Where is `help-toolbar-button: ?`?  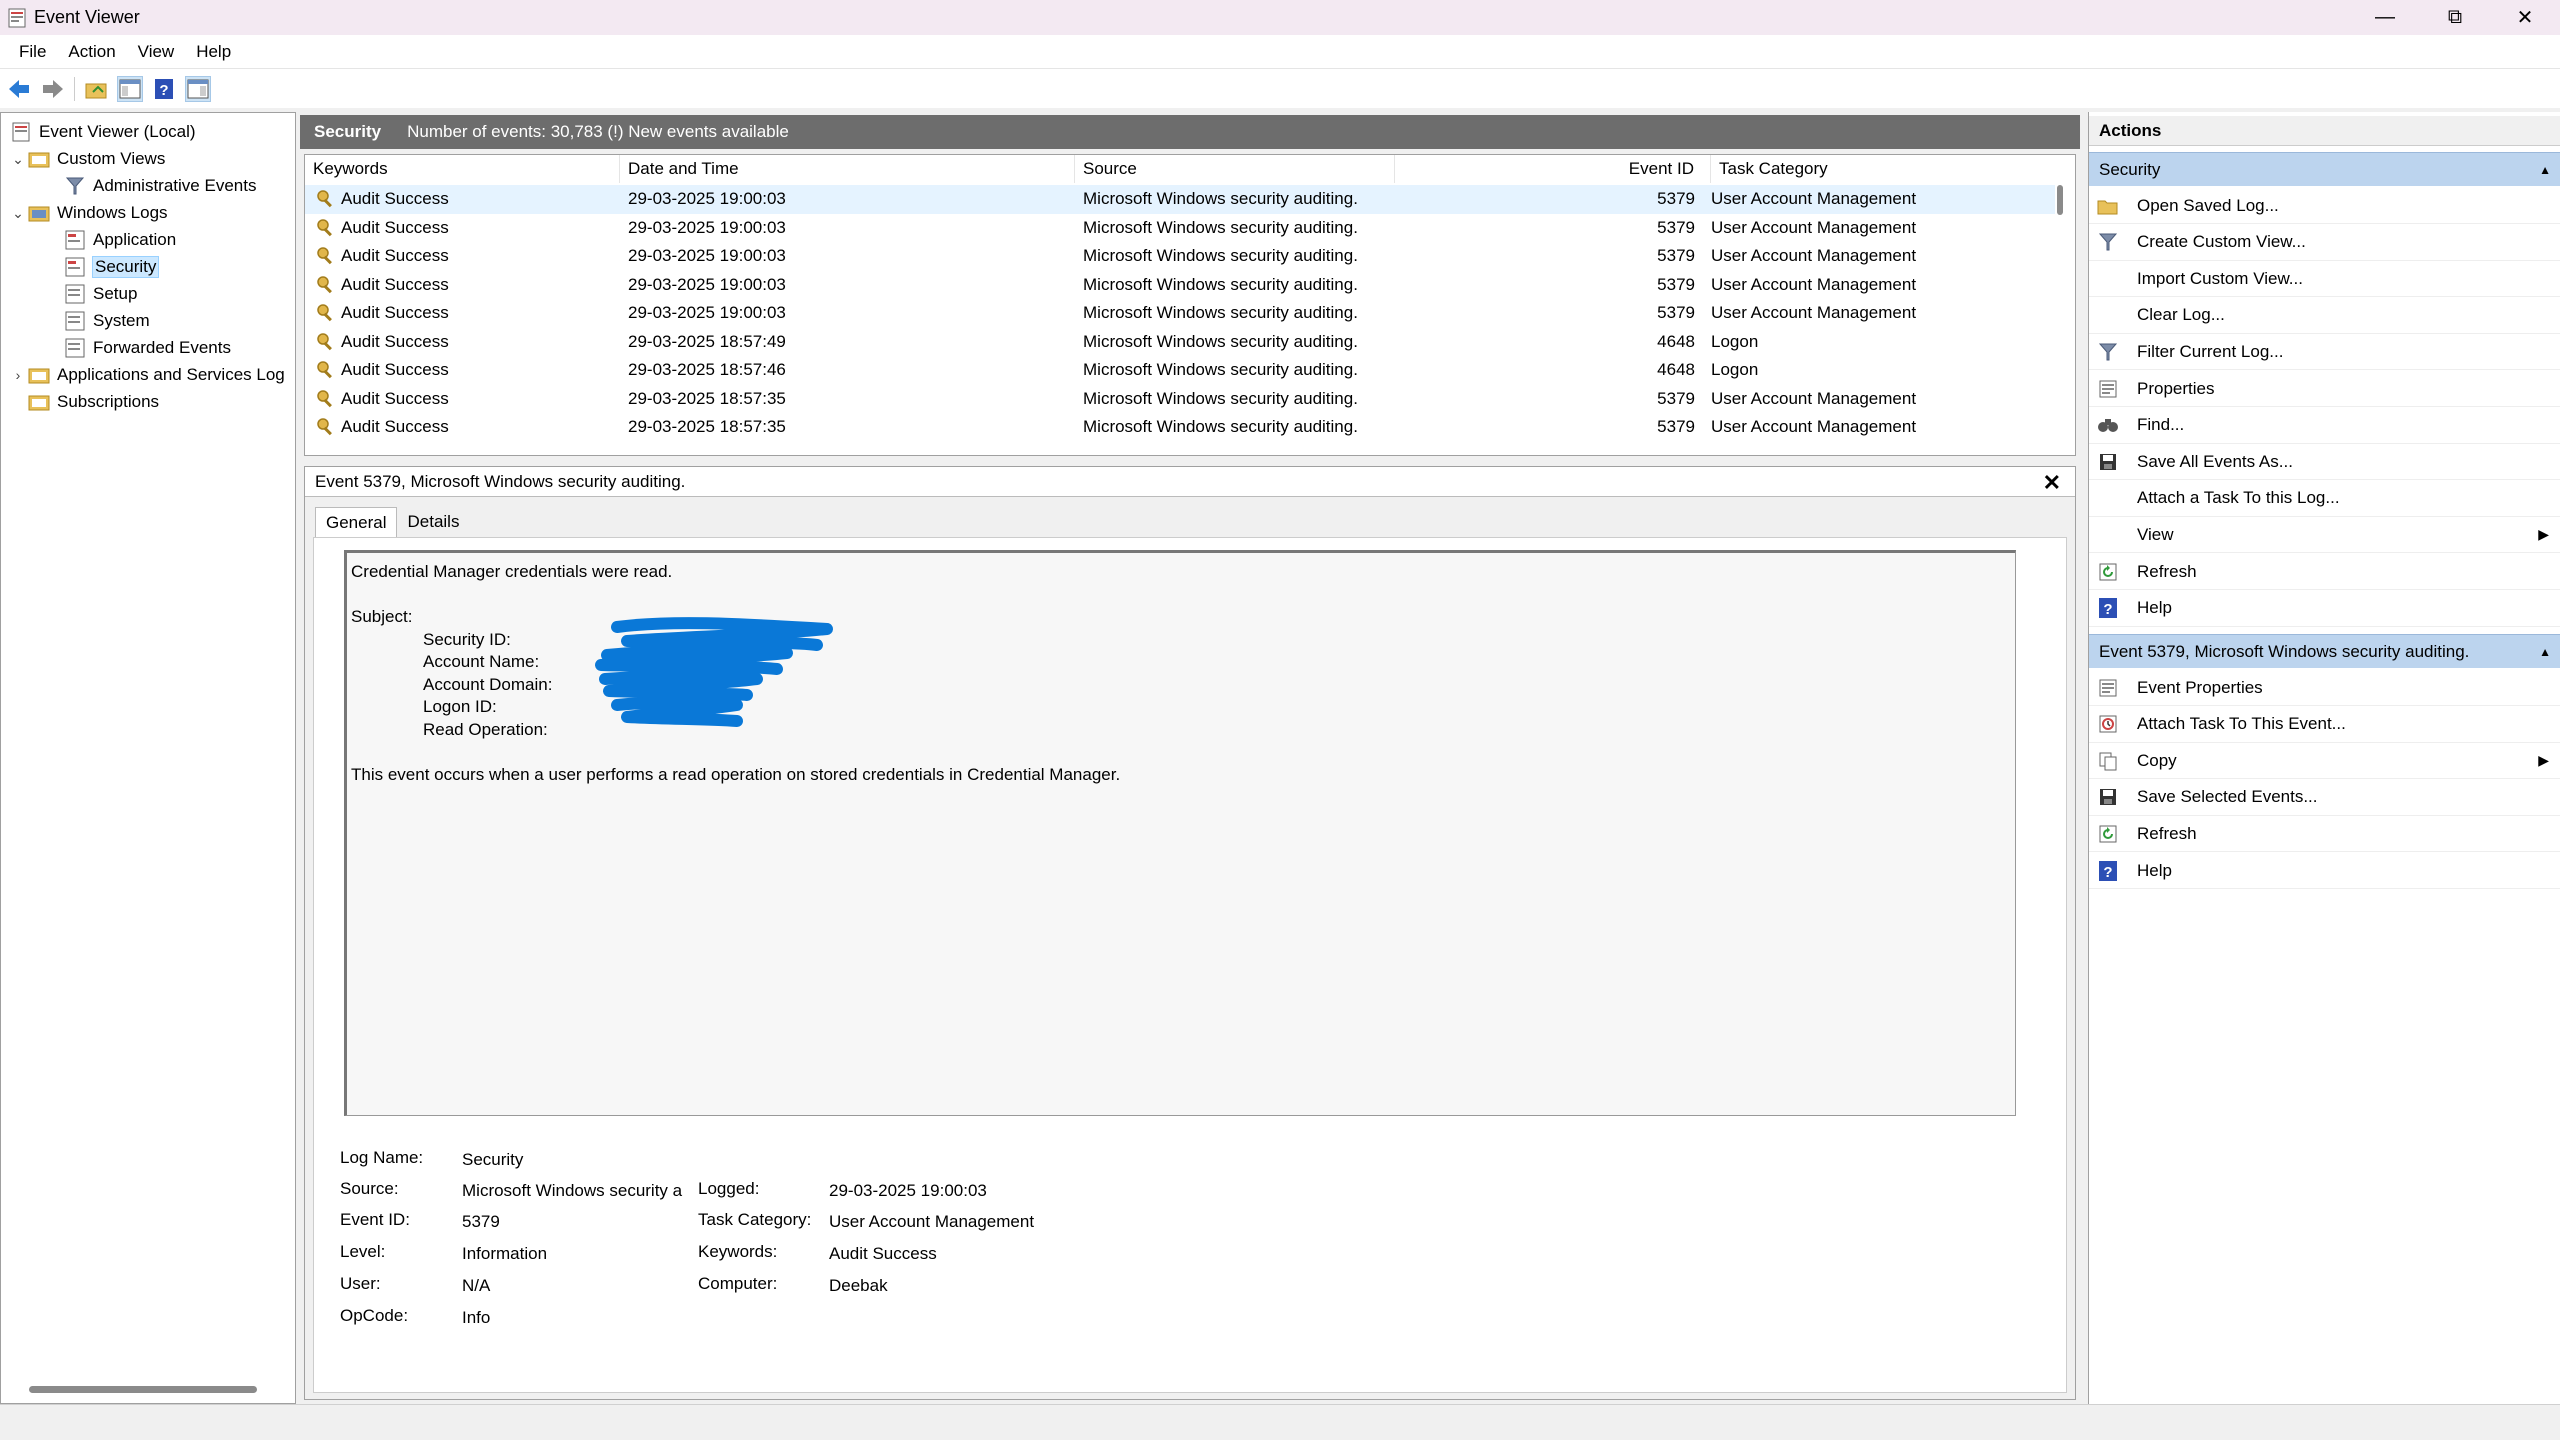
help-toolbar-button: ? is located at coordinates (164, 89).